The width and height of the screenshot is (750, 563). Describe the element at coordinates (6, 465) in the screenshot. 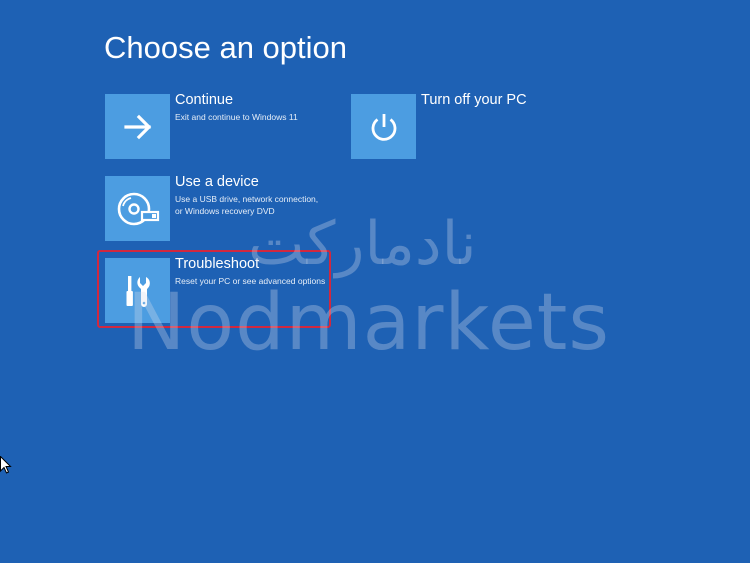

I see `mouse-cursor-icon` at that location.